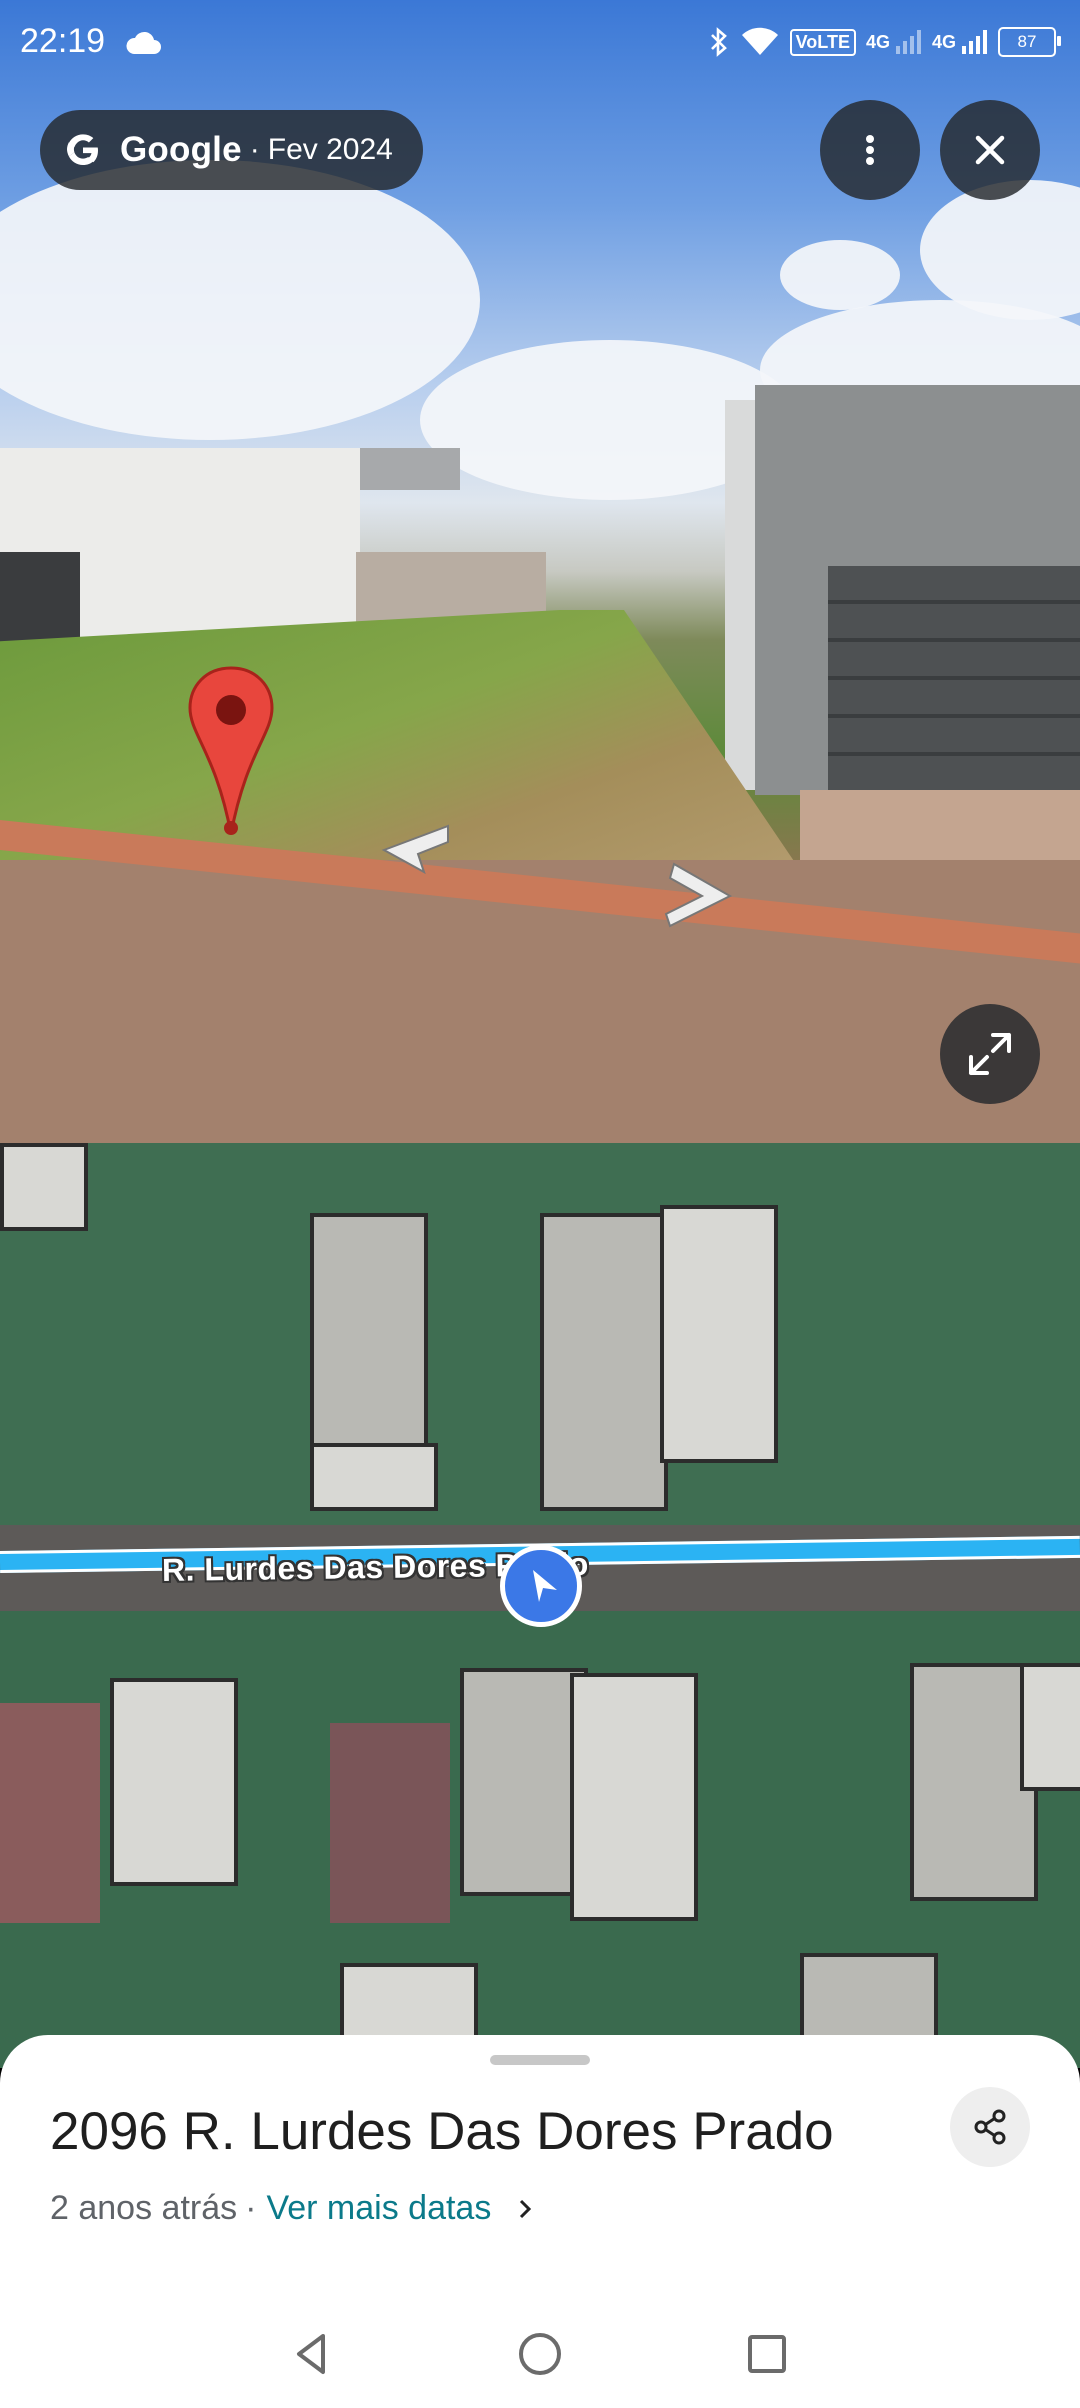  What do you see at coordinates (540, 2060) in the screenshot?
I see `drag-handle` at bounding box center [540, 2060].